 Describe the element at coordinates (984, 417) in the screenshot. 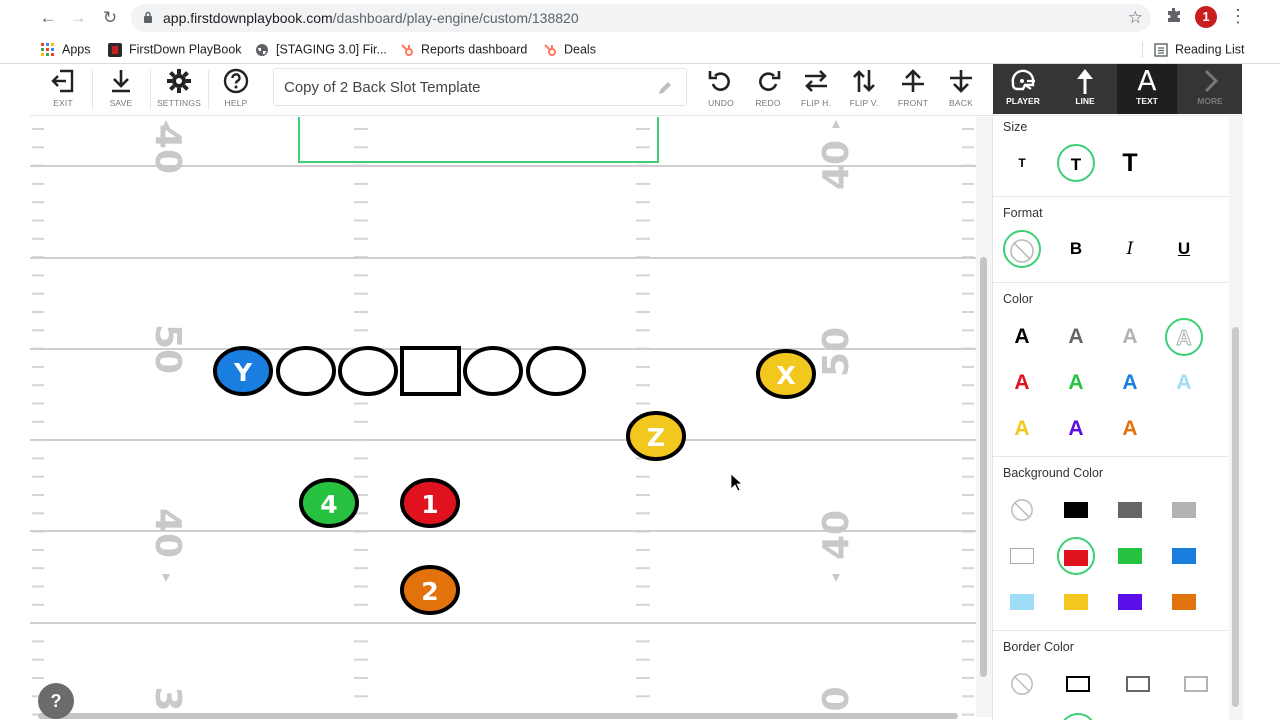

I see `field-vertical-scrollbar` at that location.